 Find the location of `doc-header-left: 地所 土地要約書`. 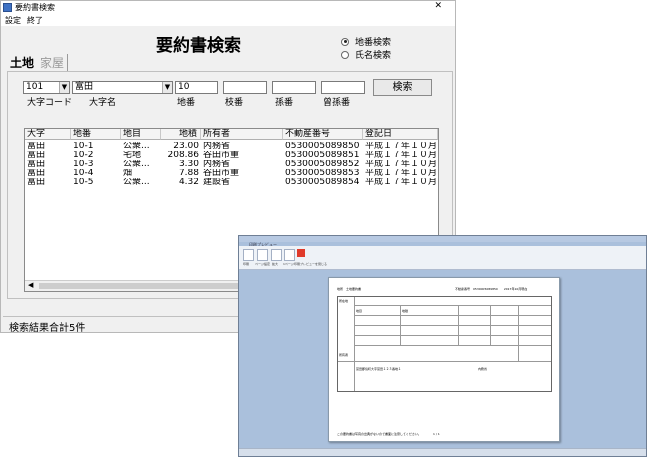

doc-header-left: 地所 土地要約書 is located at coordinates (349, 289).